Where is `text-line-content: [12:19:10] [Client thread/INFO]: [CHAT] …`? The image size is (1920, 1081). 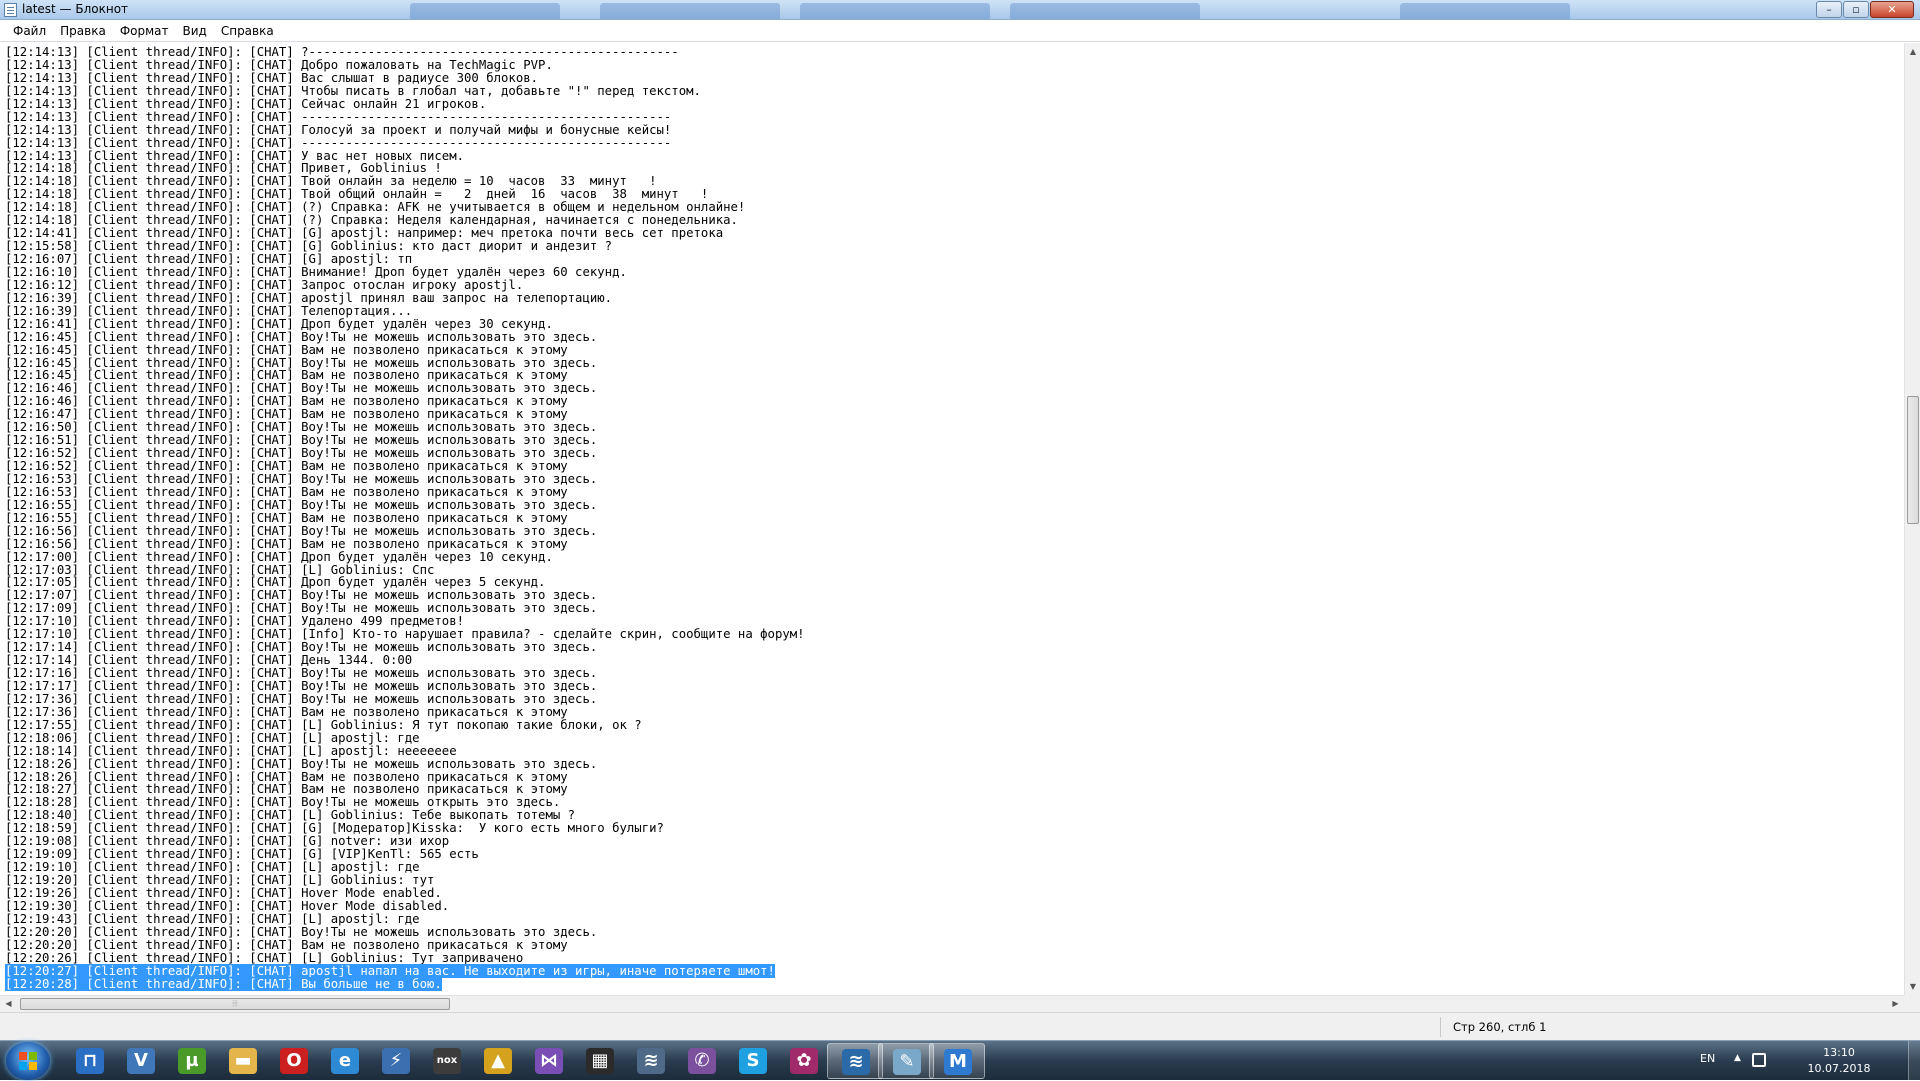
text-line-content: [12:19:10] [Client thread/INFO]: [CHAT] … is located at coordinates (212, 867).